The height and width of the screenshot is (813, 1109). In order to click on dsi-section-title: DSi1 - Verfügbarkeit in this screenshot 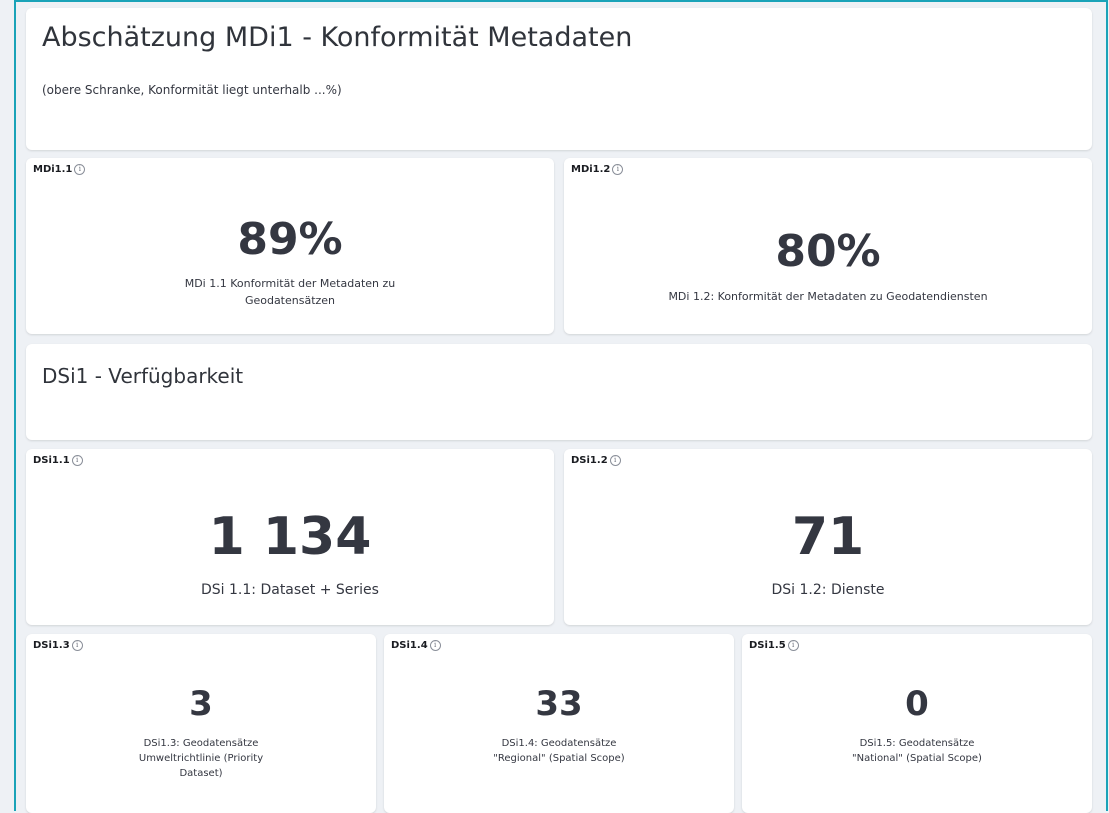, I will do `click(143, 376)`.